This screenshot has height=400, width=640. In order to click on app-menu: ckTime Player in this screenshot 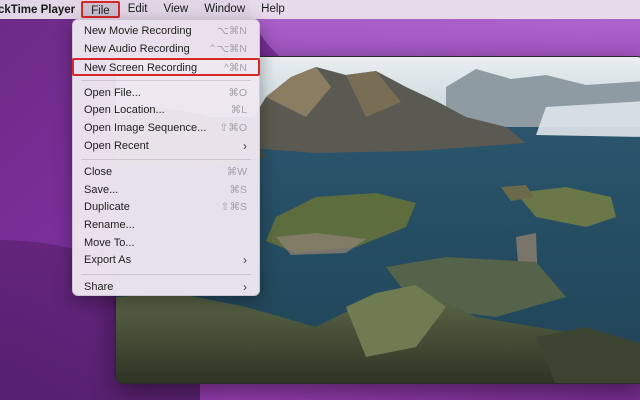, I will do `click(37, 10)`.